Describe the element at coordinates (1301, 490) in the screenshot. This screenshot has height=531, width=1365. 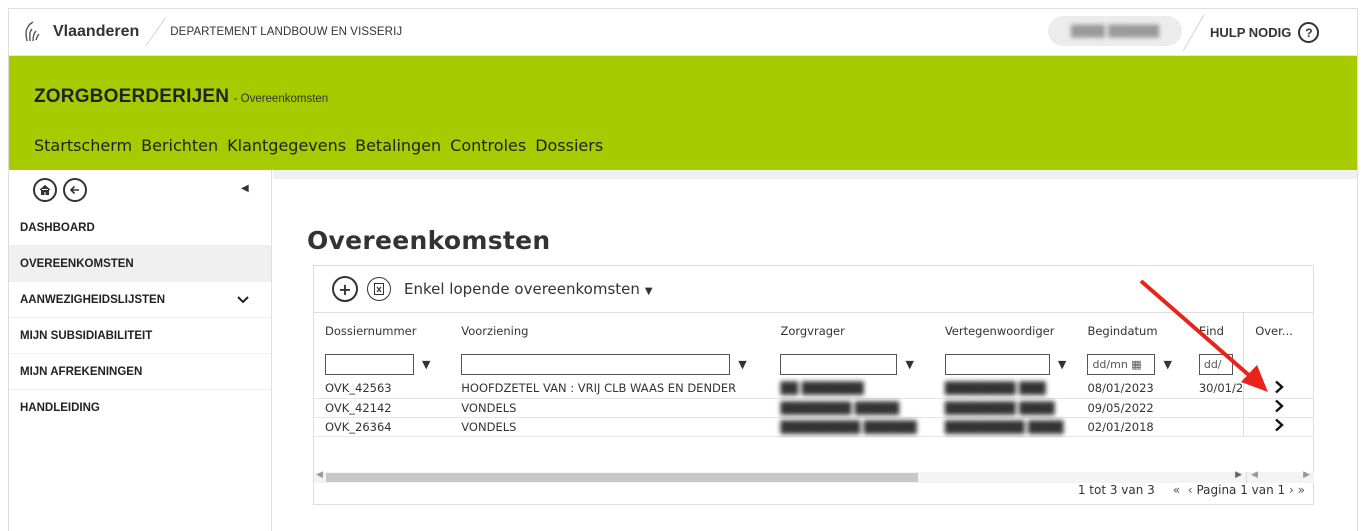
I see `last-page-icon: »` at that location.